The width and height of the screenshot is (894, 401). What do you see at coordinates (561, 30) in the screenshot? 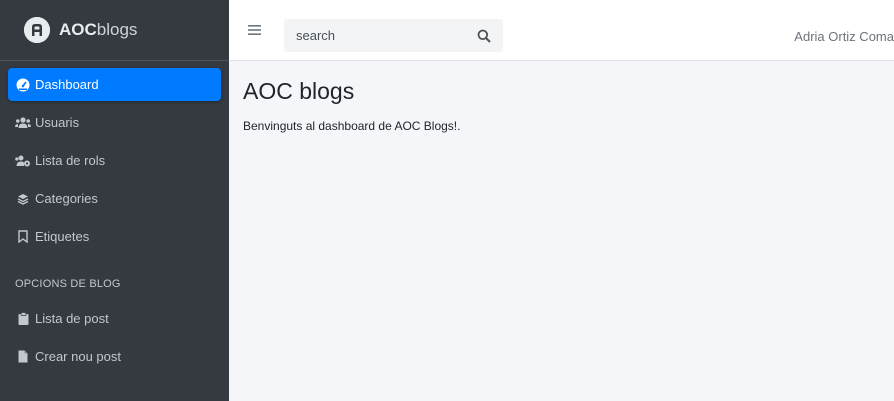
I see `top-navbar: Adria Ortiz Coma` at bounding box center [561, 30].